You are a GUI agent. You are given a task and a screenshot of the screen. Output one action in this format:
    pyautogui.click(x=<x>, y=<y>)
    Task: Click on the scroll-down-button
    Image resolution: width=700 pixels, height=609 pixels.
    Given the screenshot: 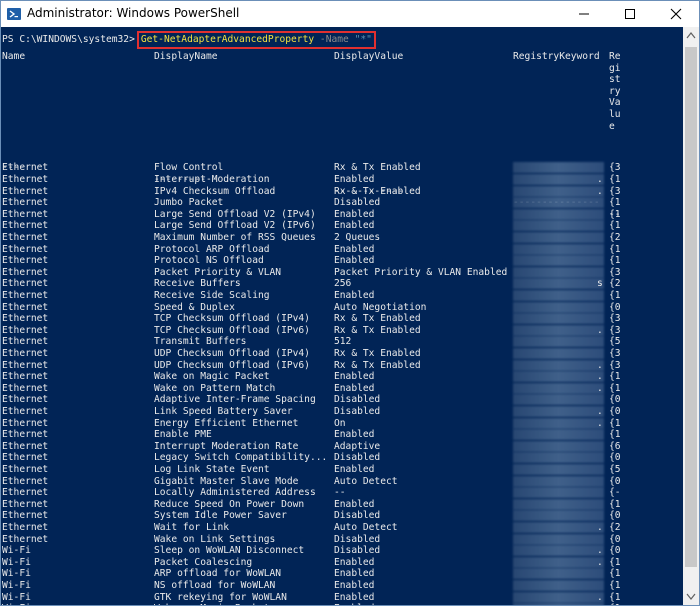 What is the action you would take?
    pyautogui.click(x=691, y=596)
    